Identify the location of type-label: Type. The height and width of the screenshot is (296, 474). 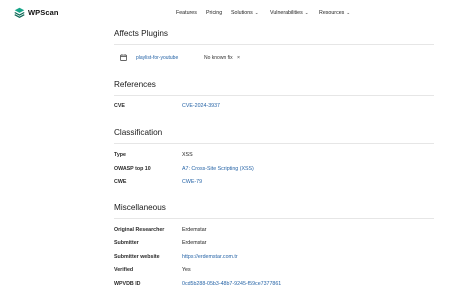
(120, 155).